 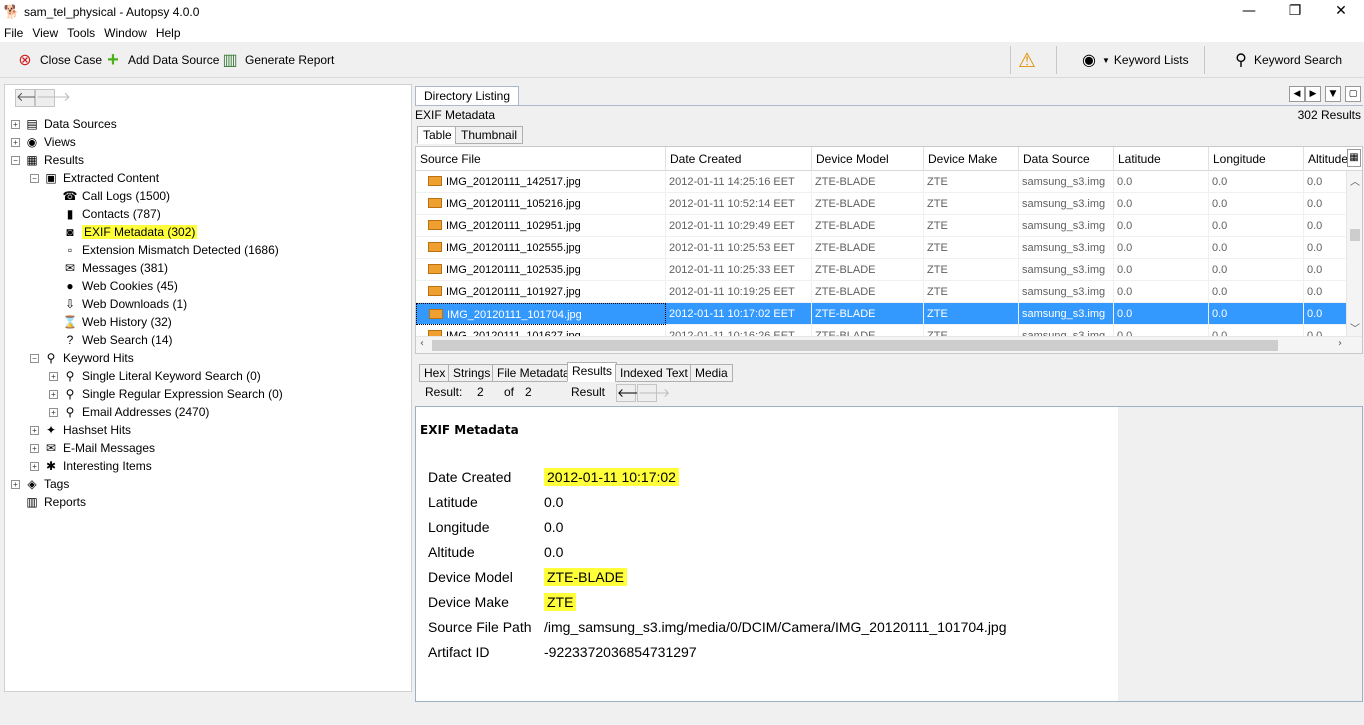 I want to click on cell-text: IMG_20120111_105216.jpg, so click(x=513, y=204).